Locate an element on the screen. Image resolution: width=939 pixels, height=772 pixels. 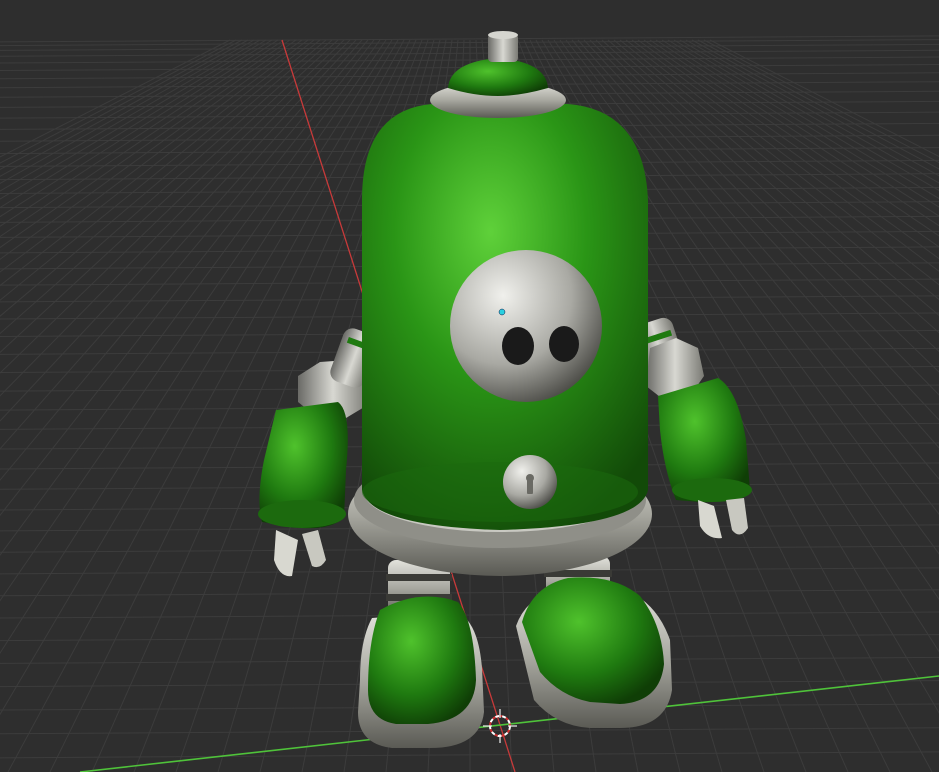
origin-point-icon is located at coordinates (502, 312).